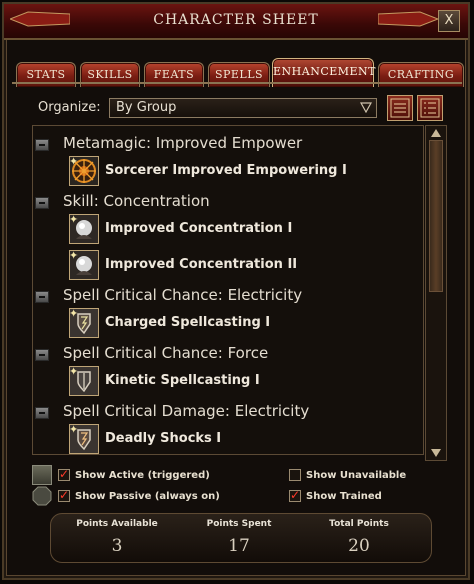  Describe the element at coordinates (163, 438) in the screenshot. I see `item-label: Deadly Shocks I` at that location.